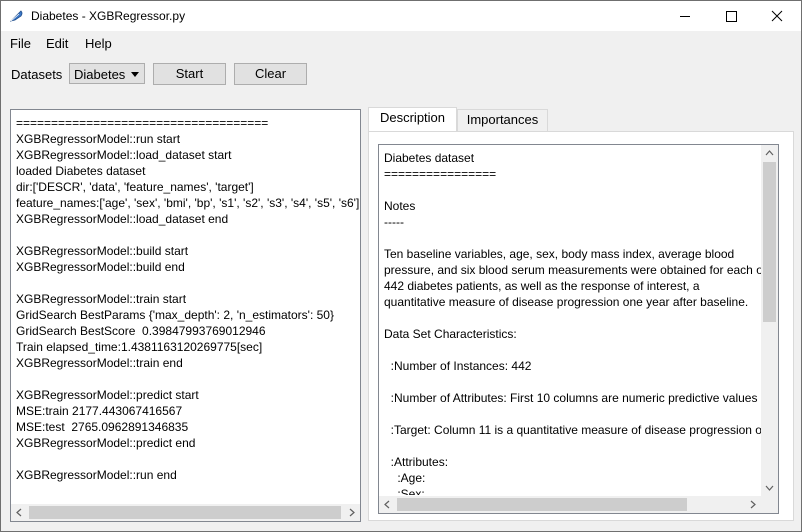  I want to click on description-line: Data Set Characteristics:, so click(450, 334).